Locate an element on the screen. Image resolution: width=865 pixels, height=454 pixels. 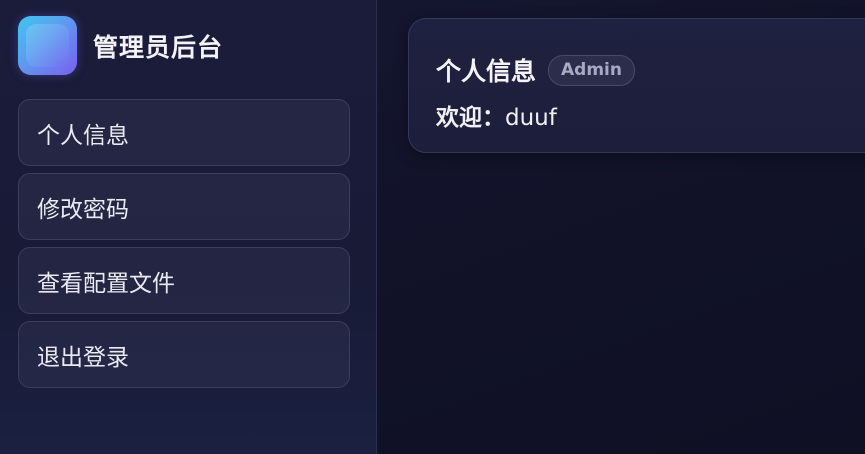
profile-card-header: 个人信息 Admin is located at coordinates (535, 70).